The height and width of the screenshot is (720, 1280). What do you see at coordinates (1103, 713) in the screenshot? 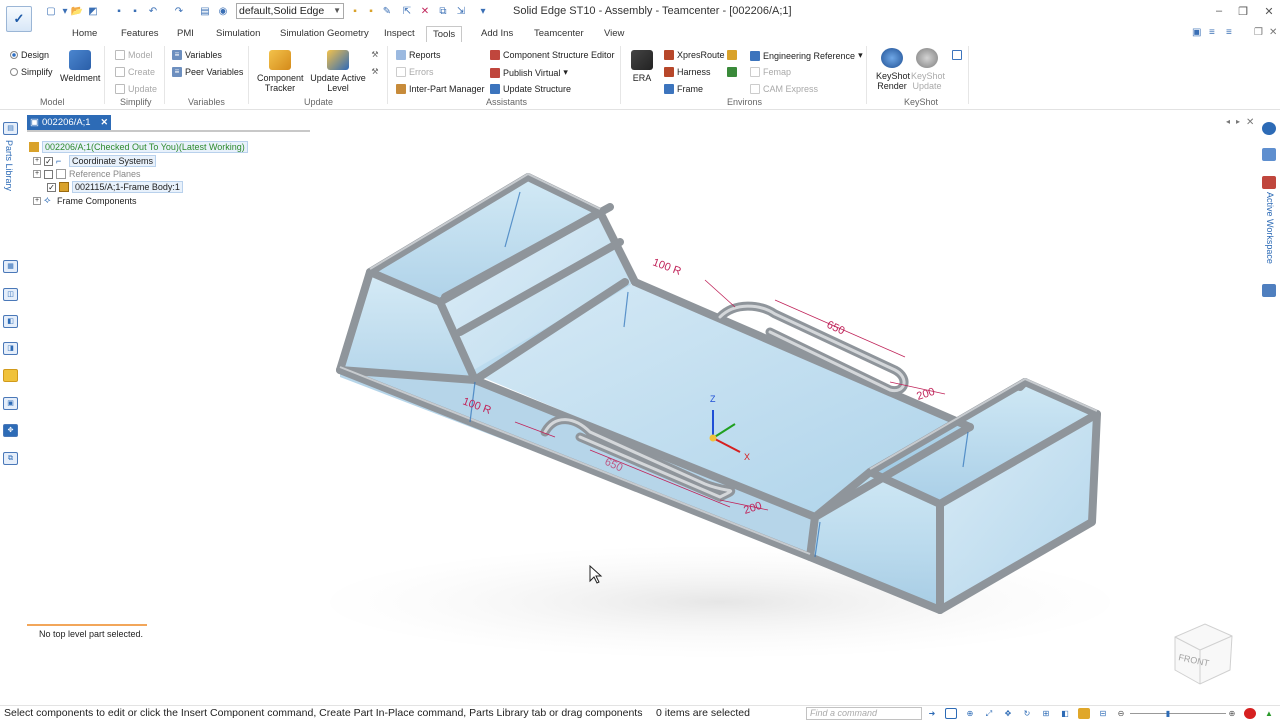
I see `section-icon: ⊟` at bounding box center [1103, 713].